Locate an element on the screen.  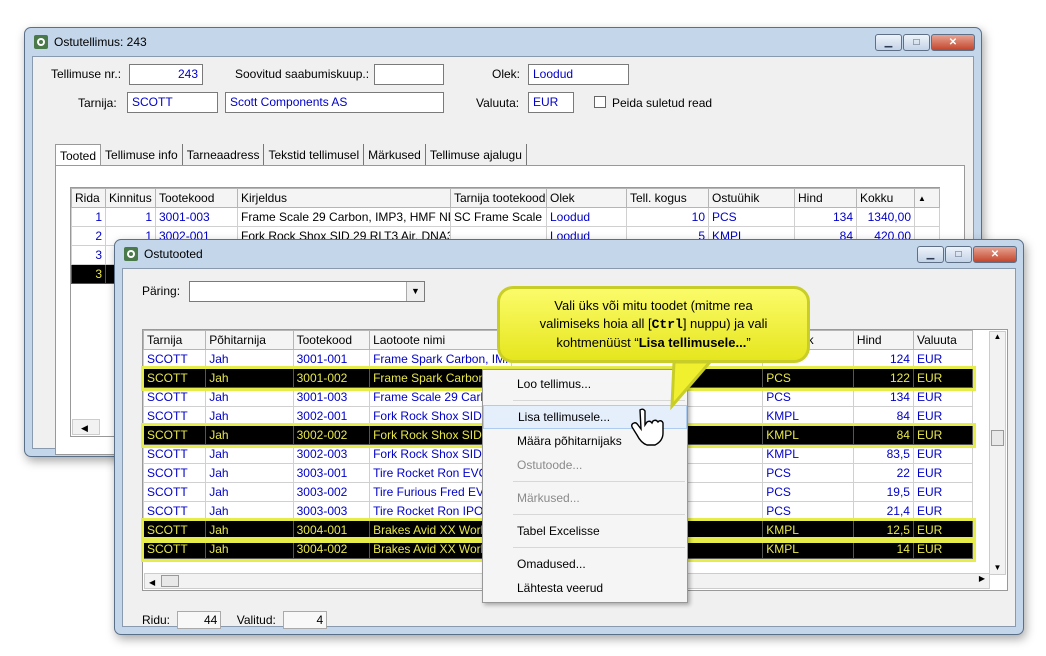
menu-reset-columns: Lähtesta veerud is located at coordinates (585, 588).